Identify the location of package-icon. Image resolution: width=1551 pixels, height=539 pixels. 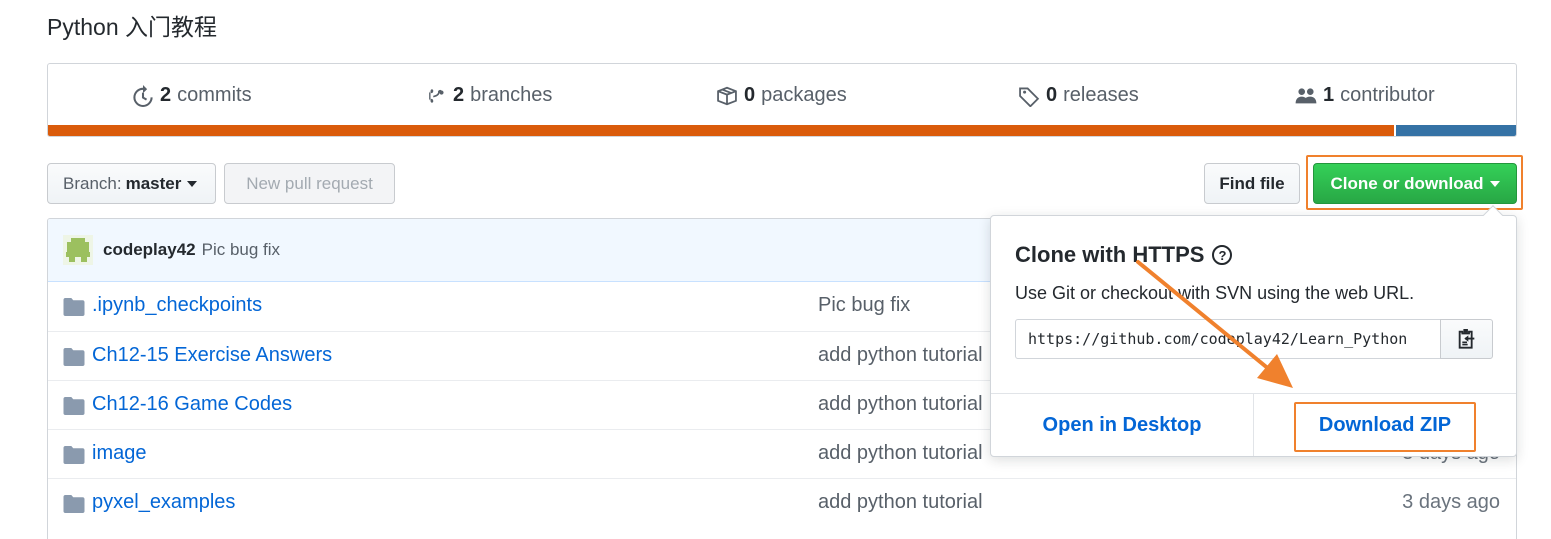
(727, 95).